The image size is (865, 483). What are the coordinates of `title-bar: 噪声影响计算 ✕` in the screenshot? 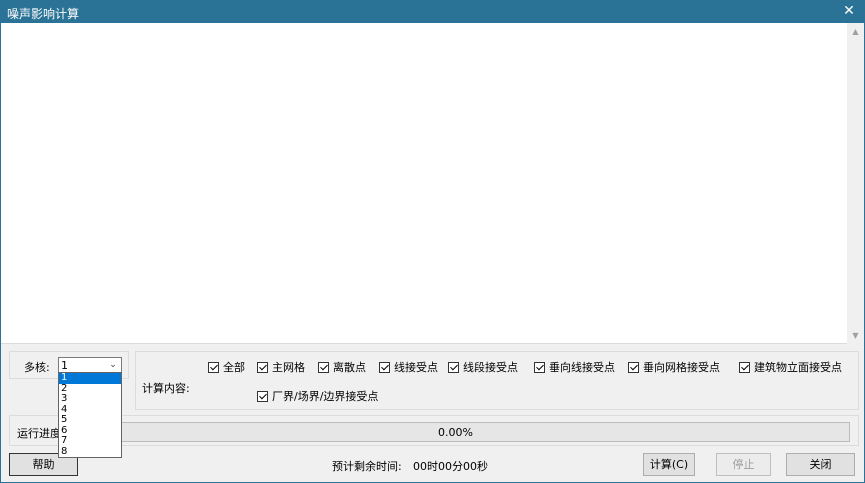 It's located at (432, 12).